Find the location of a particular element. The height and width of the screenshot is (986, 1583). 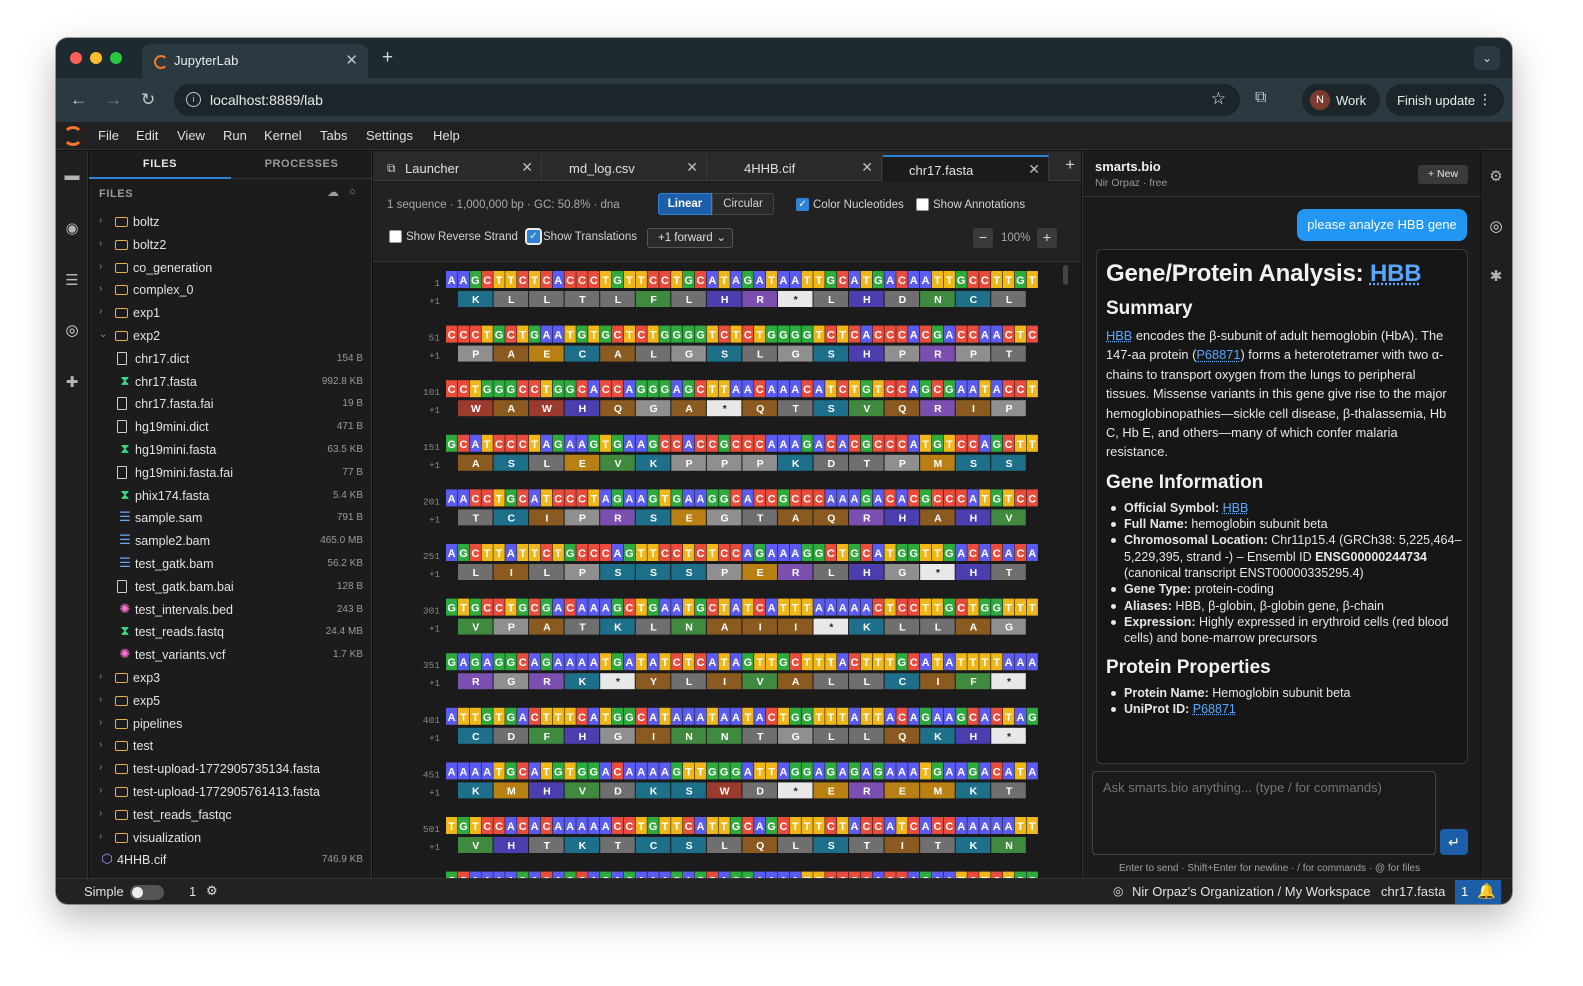

menu-kernel: Kernel is located at coordinates (283, 135).